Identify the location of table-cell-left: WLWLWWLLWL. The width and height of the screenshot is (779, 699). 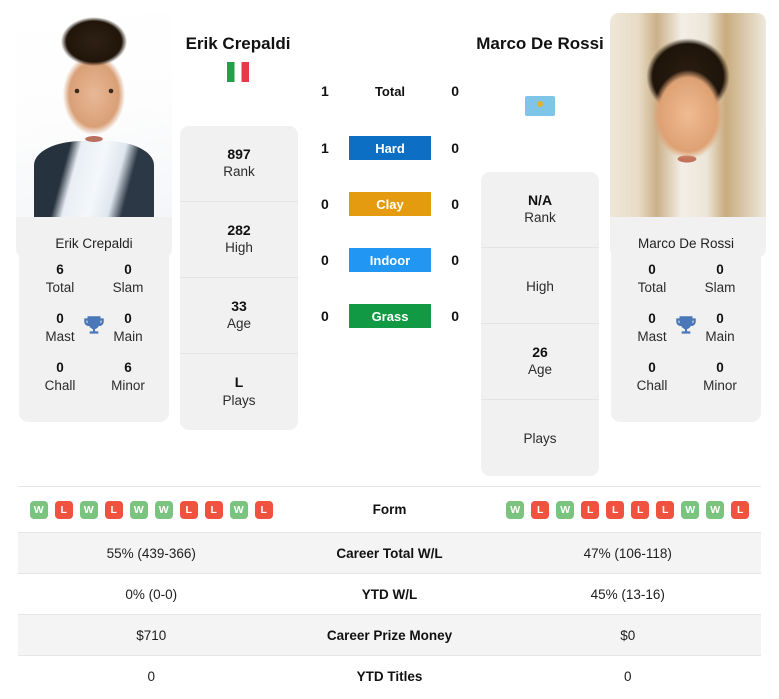
(151, 509).